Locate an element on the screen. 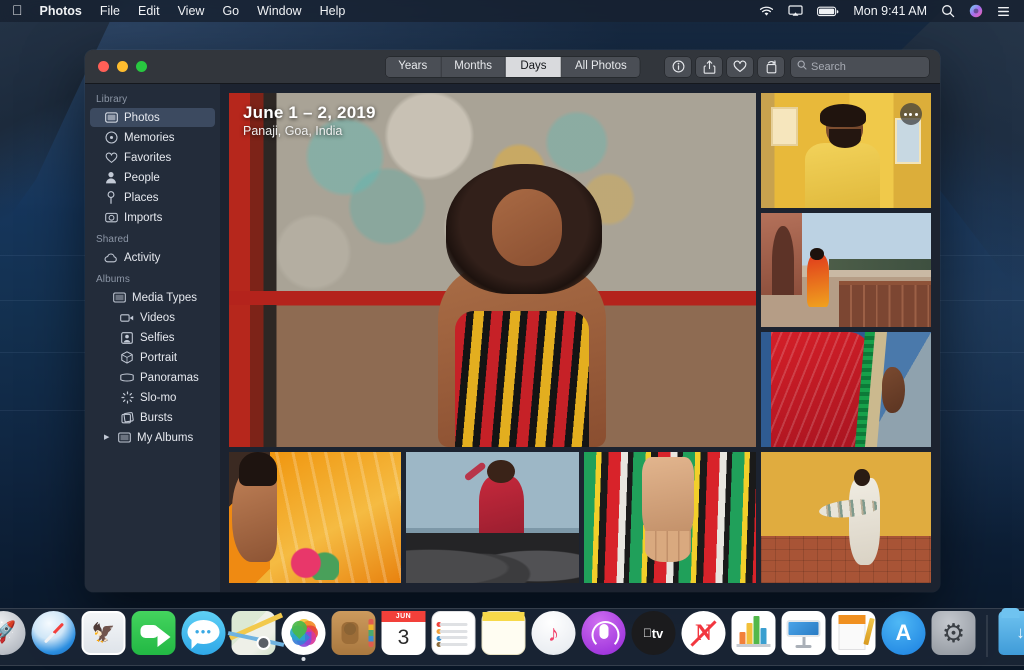 The height and width of the screenshot is (670, 1024). close-button is located at coordinates (103, 66).